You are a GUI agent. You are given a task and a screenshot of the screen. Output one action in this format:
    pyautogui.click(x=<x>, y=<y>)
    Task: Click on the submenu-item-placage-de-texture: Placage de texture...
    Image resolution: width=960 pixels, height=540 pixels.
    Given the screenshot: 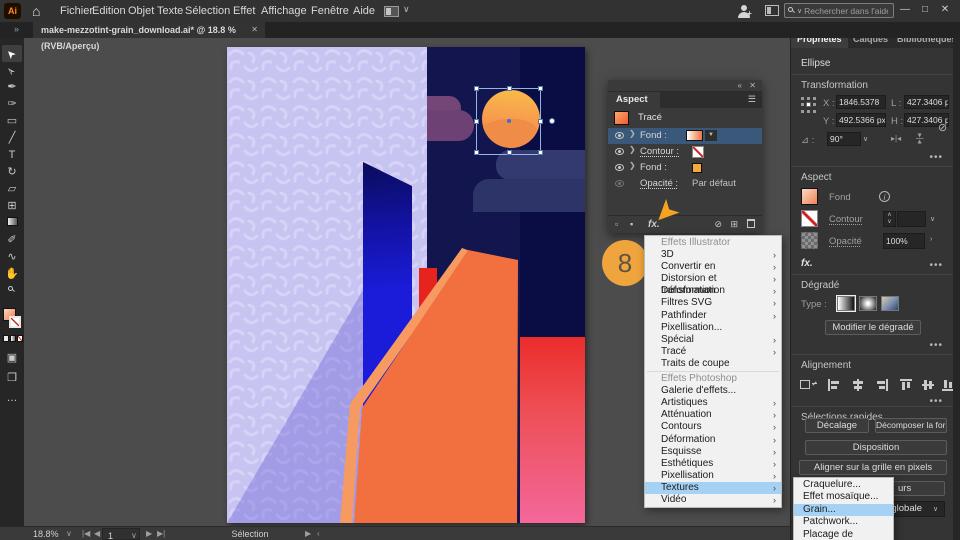 What is the action you would take?
    pyautogui.click(x=843, y=534)
    